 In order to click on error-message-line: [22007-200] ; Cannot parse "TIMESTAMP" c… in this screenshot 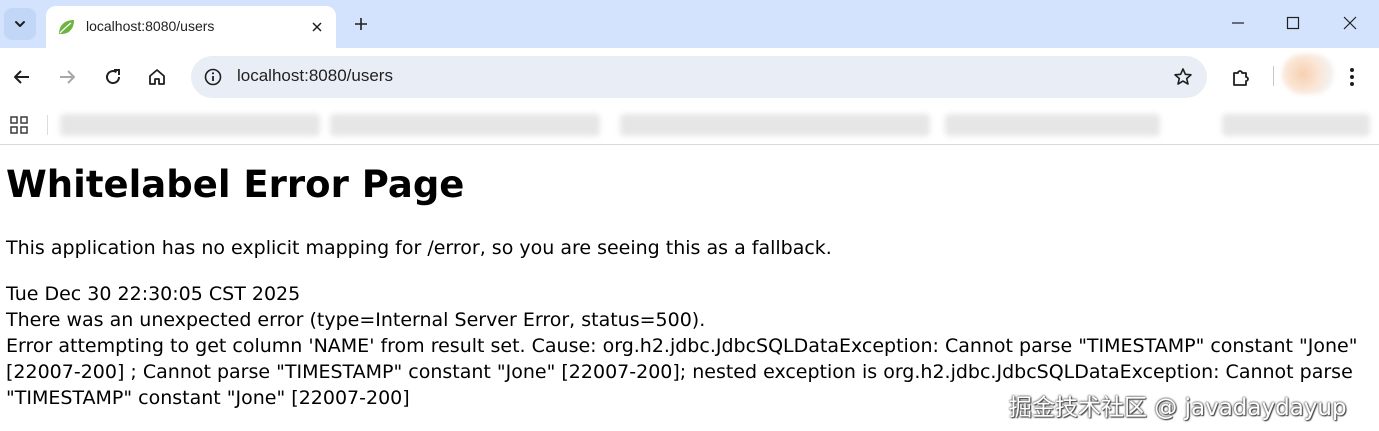, I will do `click(679, 372)`.